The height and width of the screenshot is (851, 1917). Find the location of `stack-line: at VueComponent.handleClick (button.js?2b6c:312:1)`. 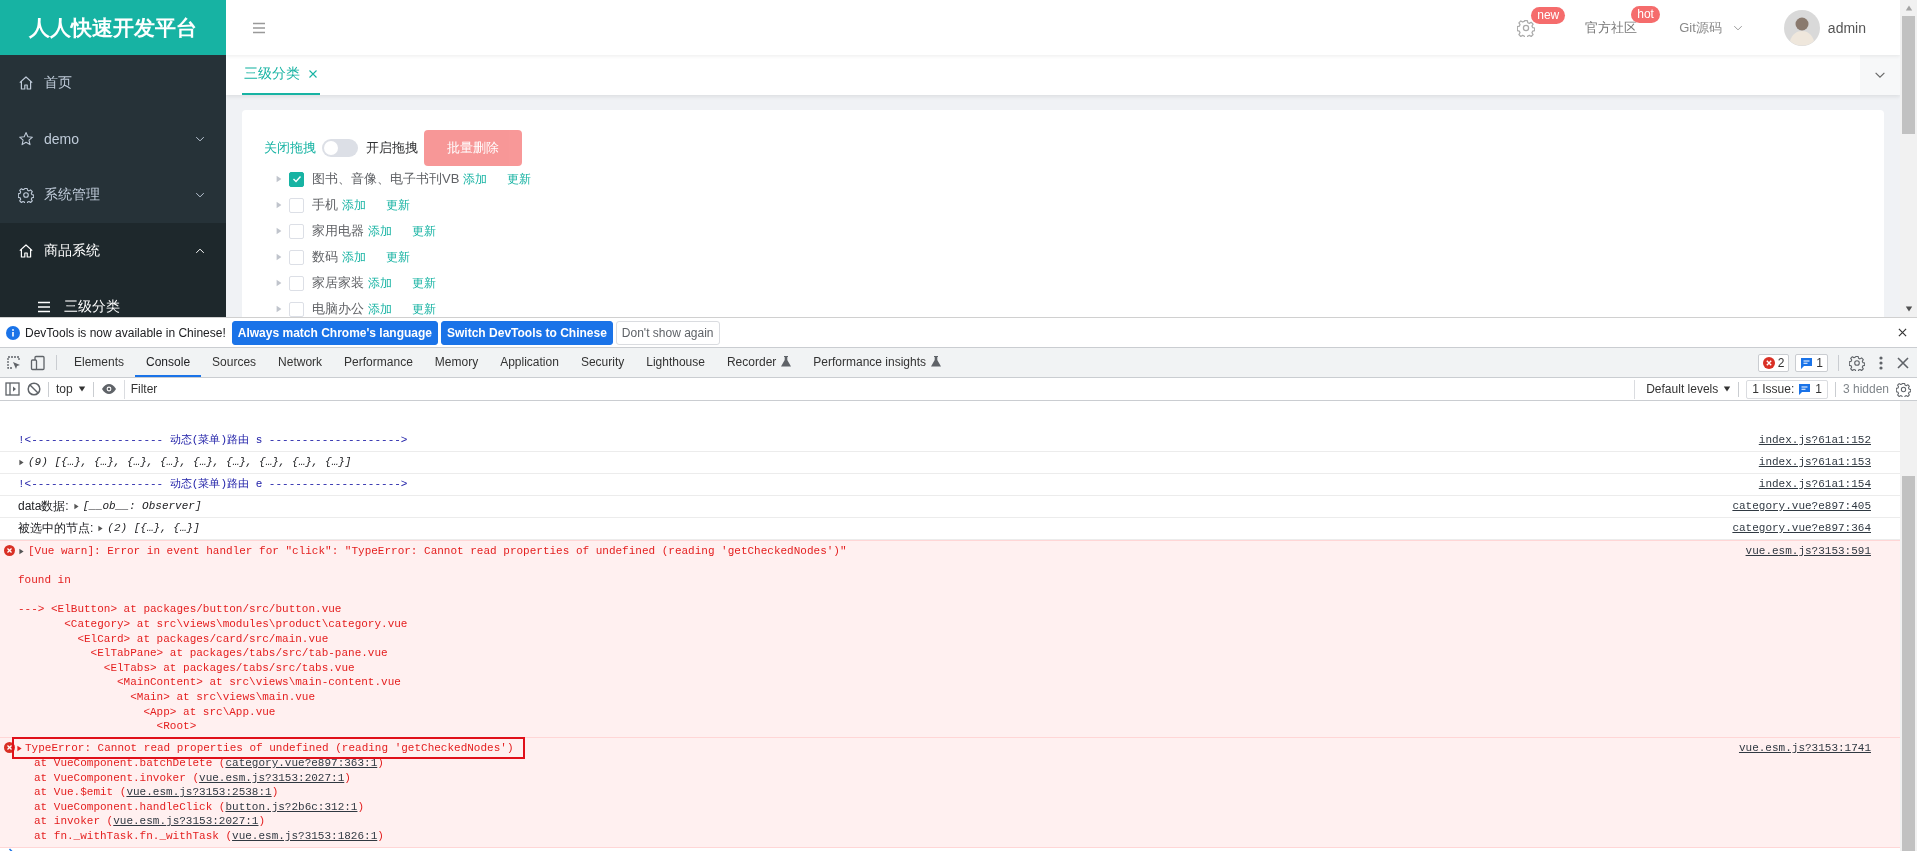

stack-line: at VueComponent.handleClick (button.js?2b6c:312:1) is located at coordinates (199, 807).